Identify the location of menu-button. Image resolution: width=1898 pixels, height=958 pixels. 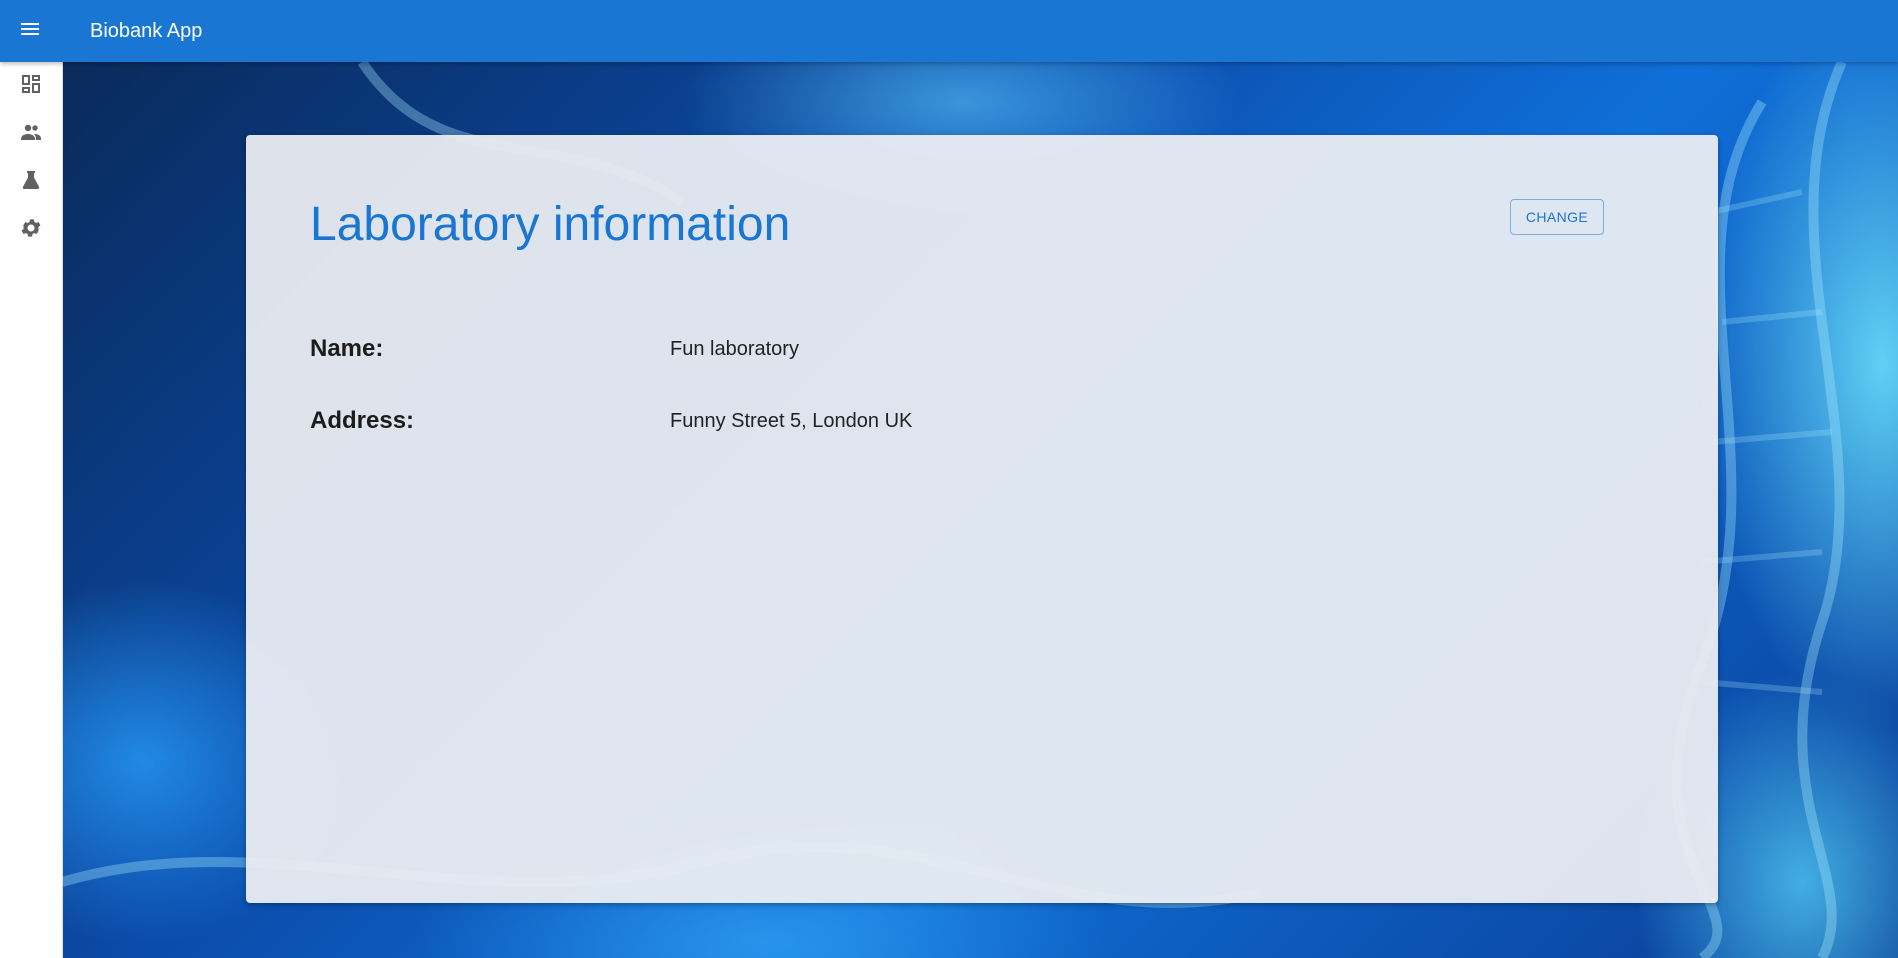
(30, 31).